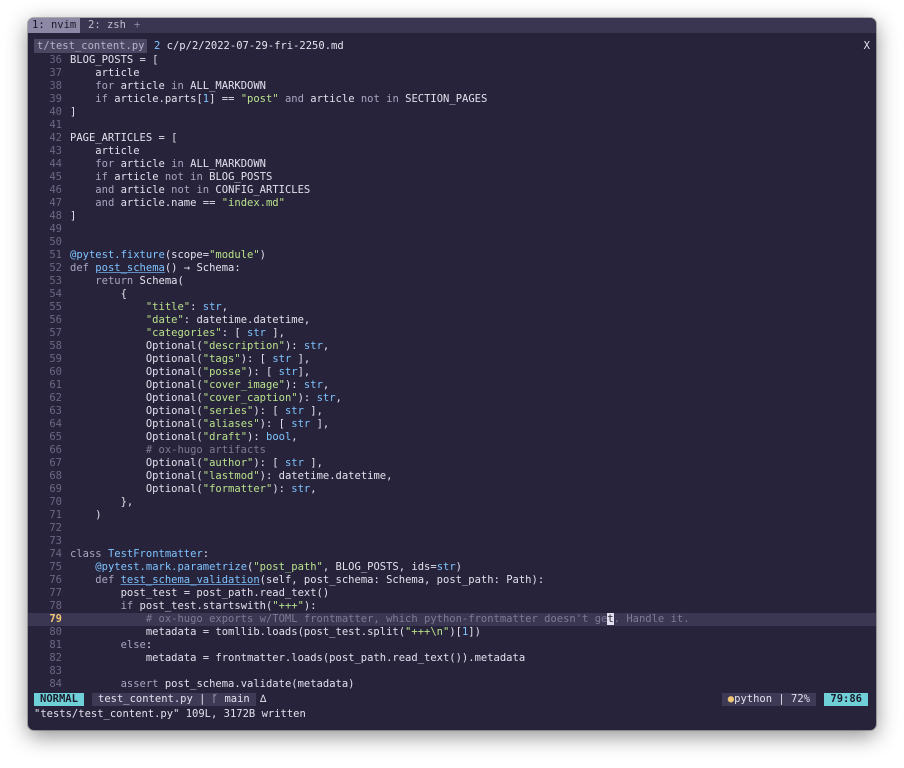 This screenshot has height=768, width=904. Describe the element at coordinates (452, 138) in the screenshot. I see `code-line: 42 PAGE_ARTICLES = [` at that location.